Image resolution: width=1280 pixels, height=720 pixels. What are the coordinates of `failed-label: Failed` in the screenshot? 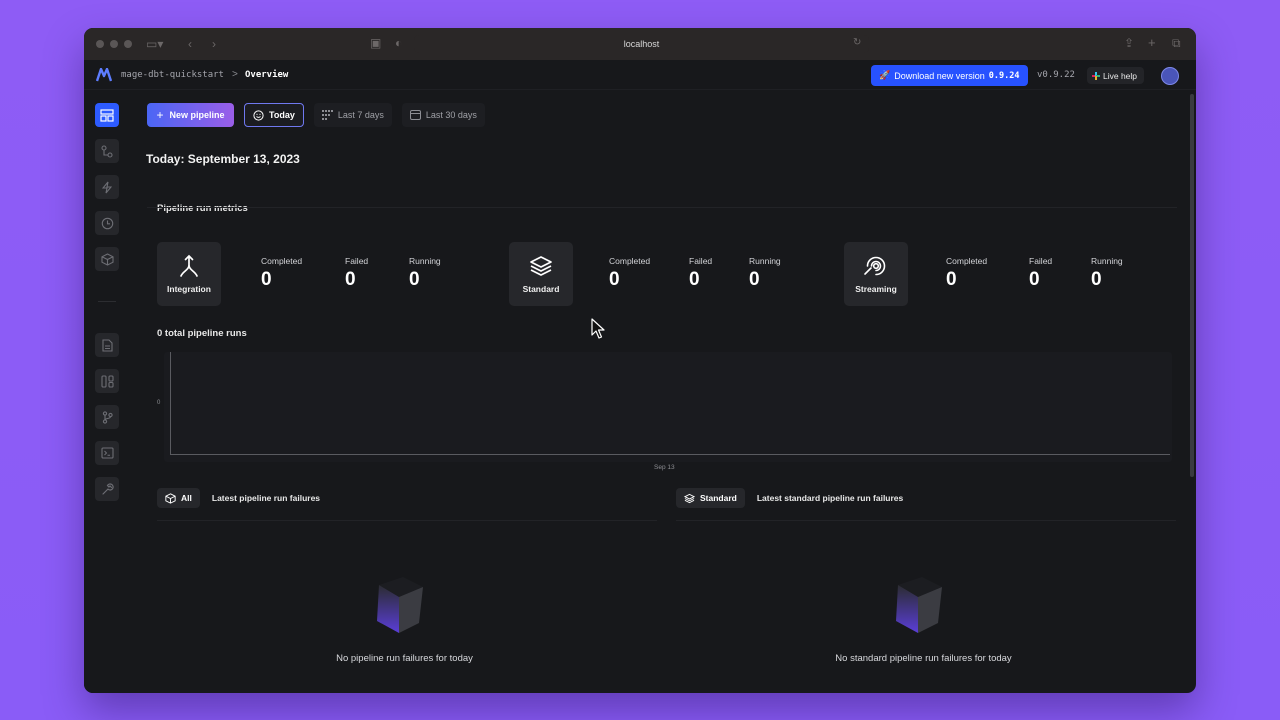 It's located at (701, 261).